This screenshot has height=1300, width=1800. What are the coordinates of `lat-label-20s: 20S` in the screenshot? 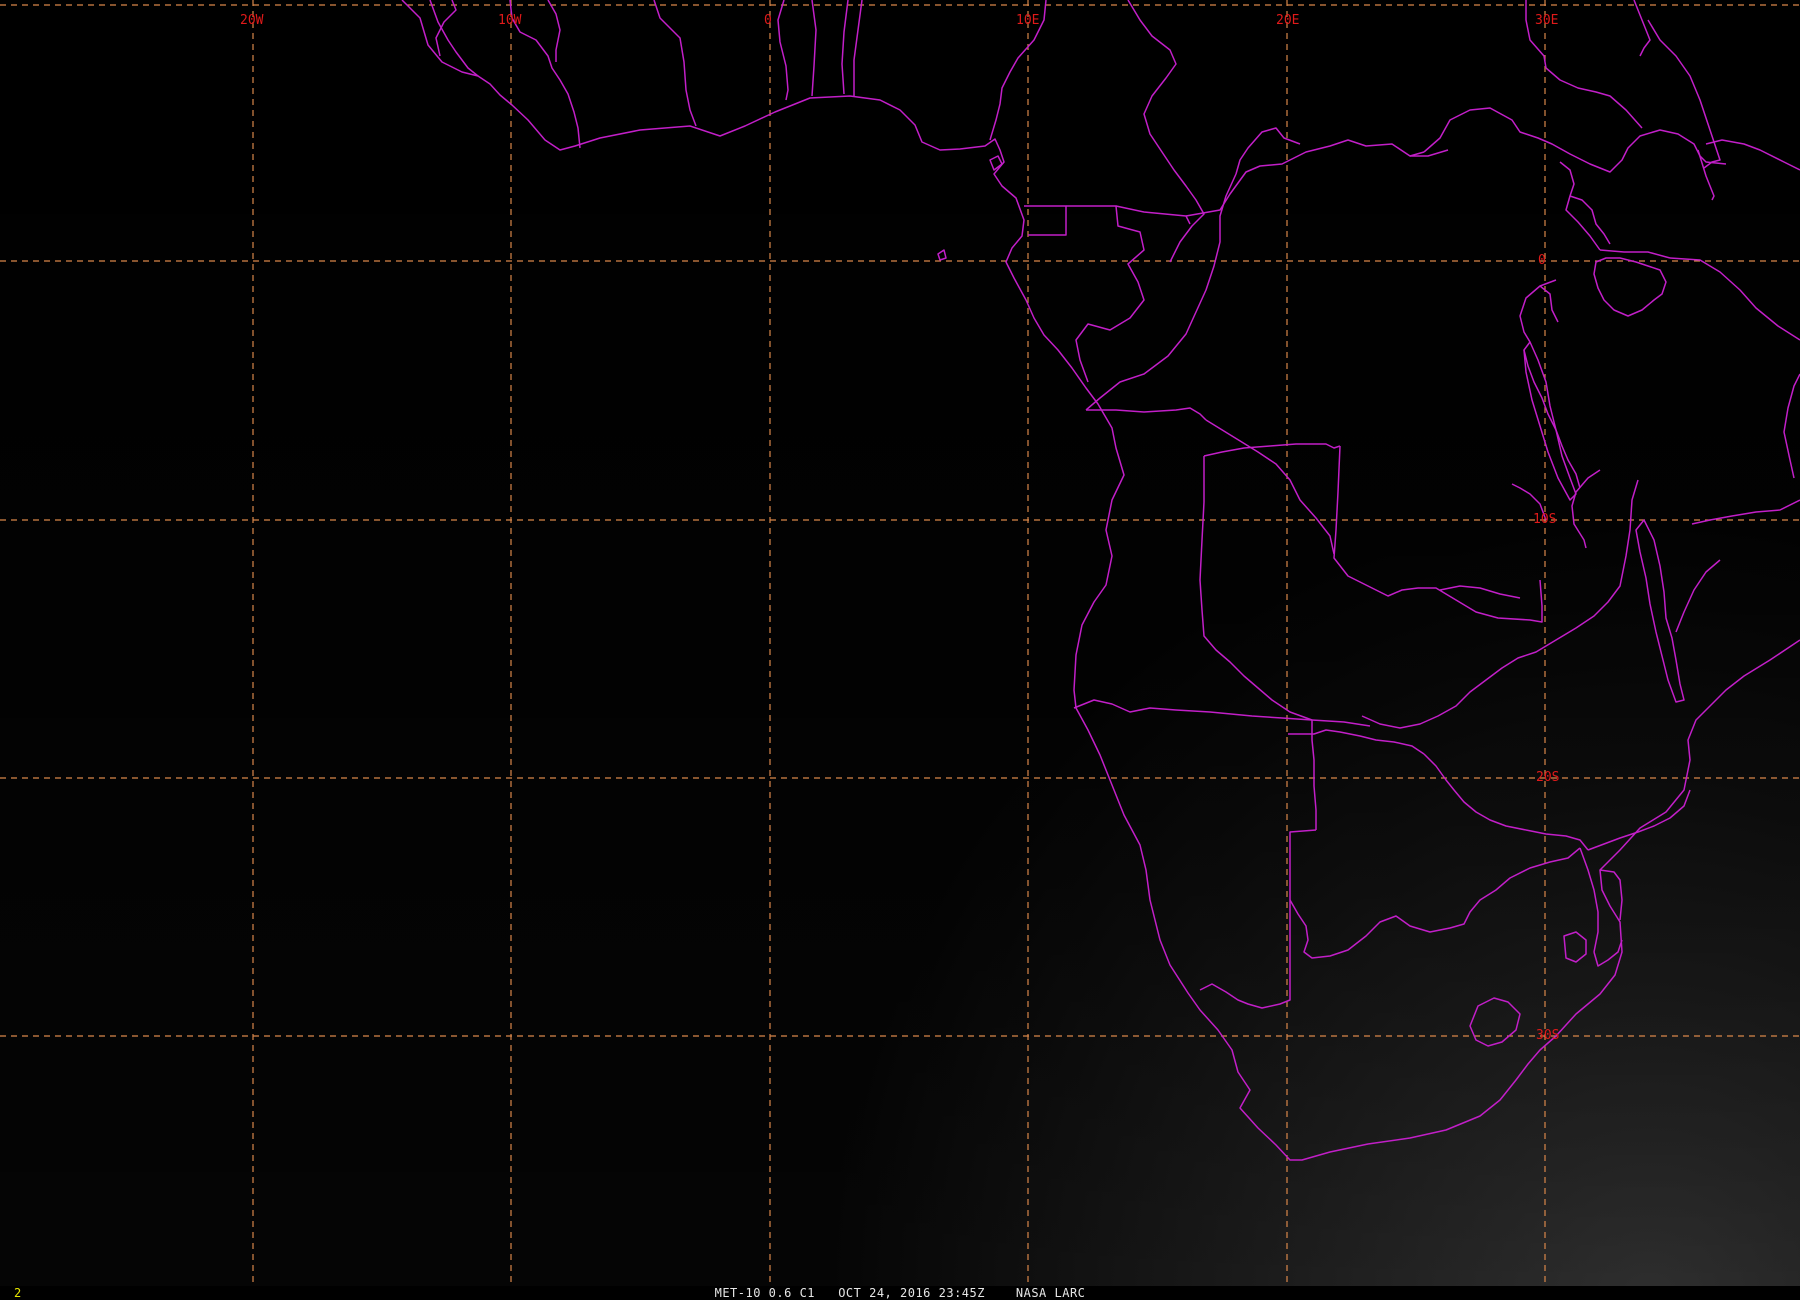 It's located at (1547, 777).